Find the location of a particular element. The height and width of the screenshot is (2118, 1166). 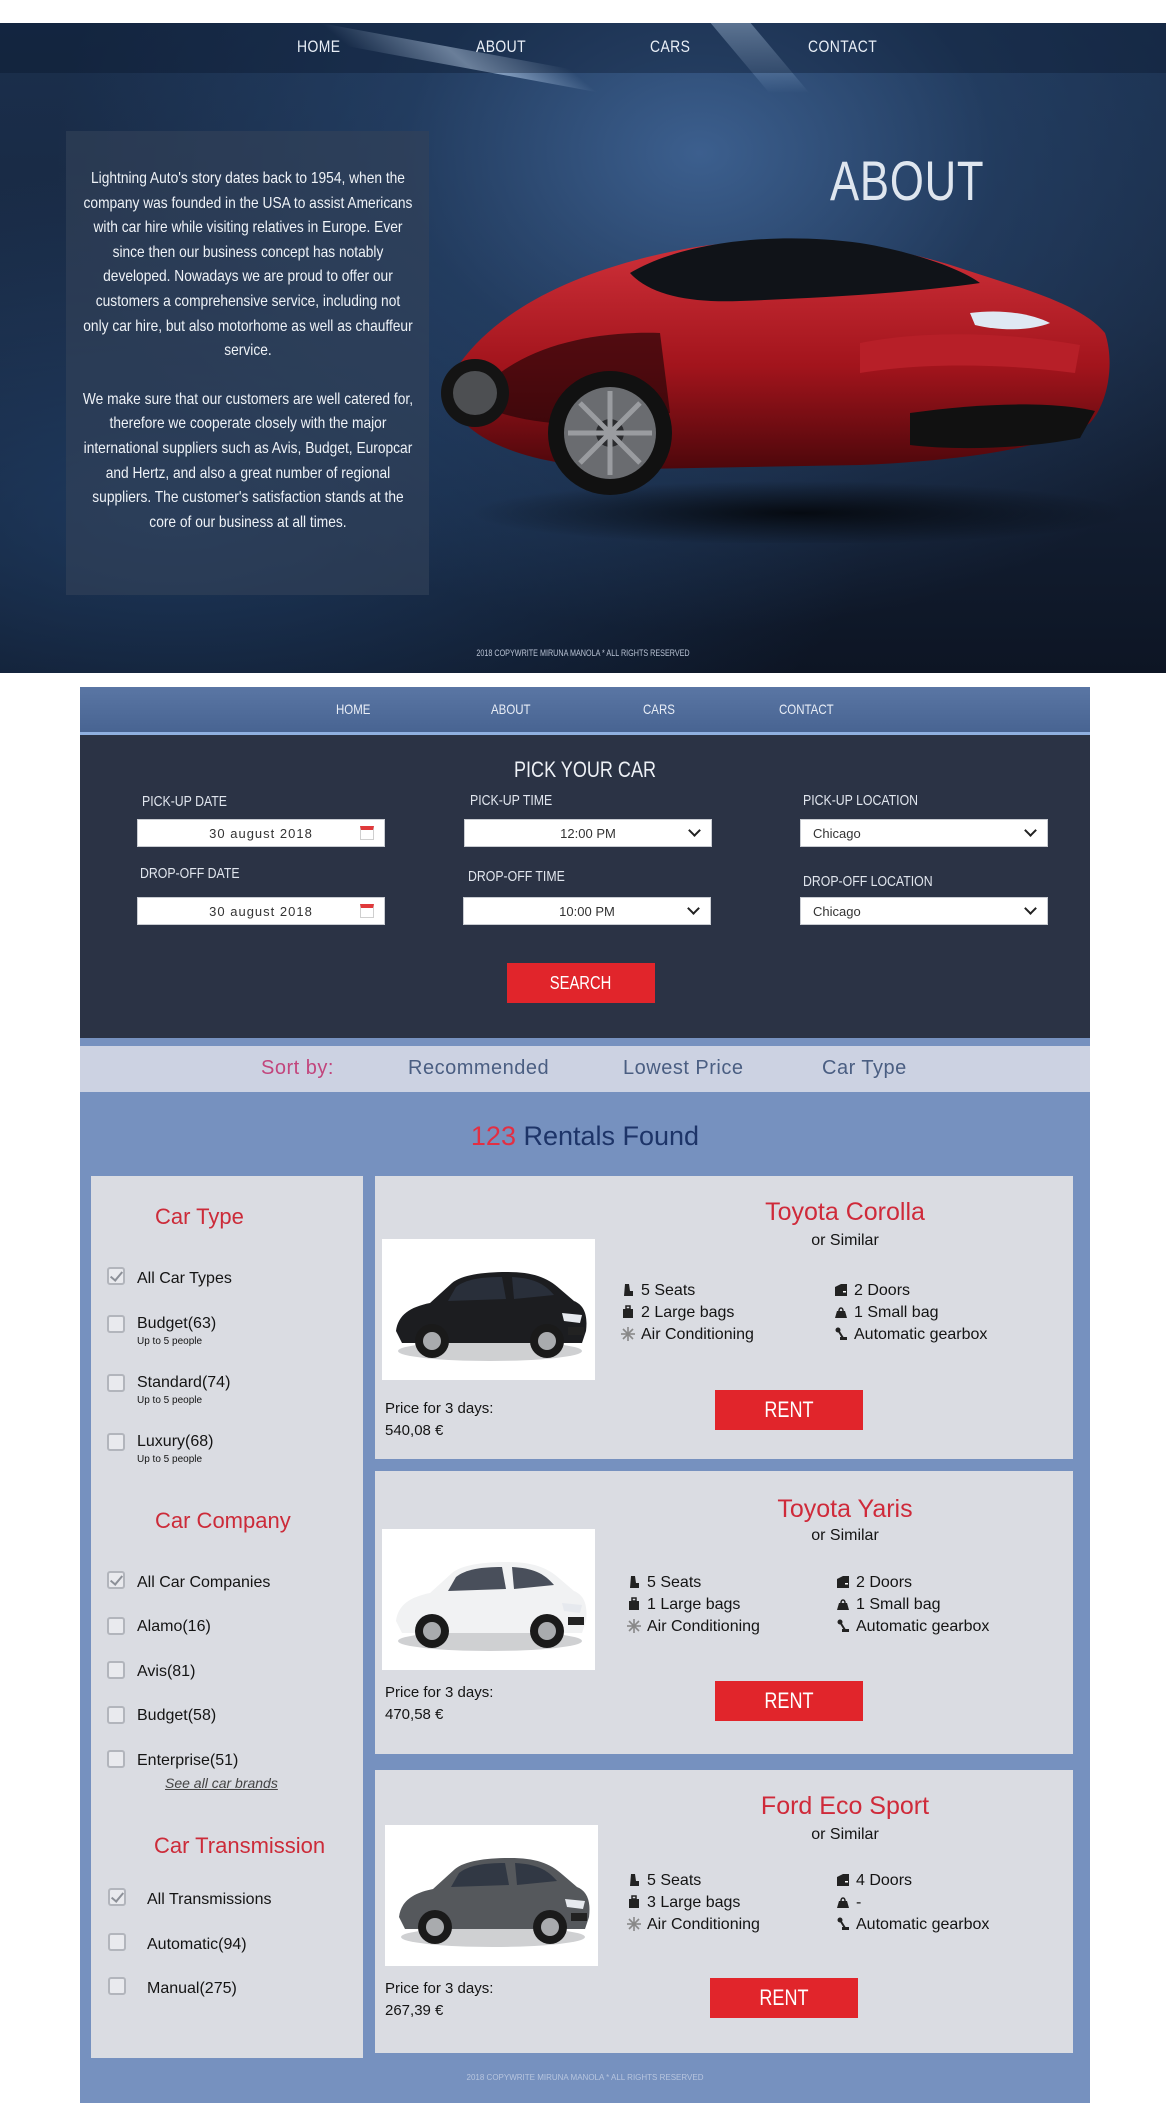

car-name: Ford Eco Sport is located at coordinates (845, 1806).